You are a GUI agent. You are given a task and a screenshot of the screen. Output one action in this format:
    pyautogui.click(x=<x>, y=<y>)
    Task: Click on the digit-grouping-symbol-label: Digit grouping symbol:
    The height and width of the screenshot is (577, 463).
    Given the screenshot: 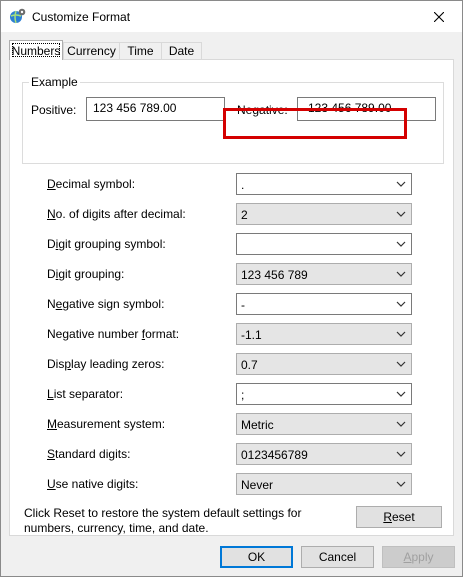 What is the action you would take?
    pyautogui.click(x=106, y=244)
    